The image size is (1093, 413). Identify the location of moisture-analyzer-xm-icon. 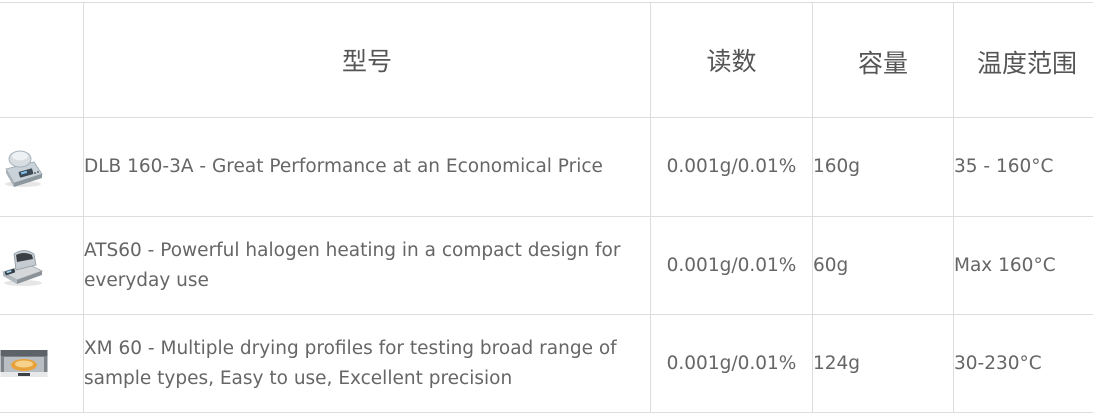
(41, 364).